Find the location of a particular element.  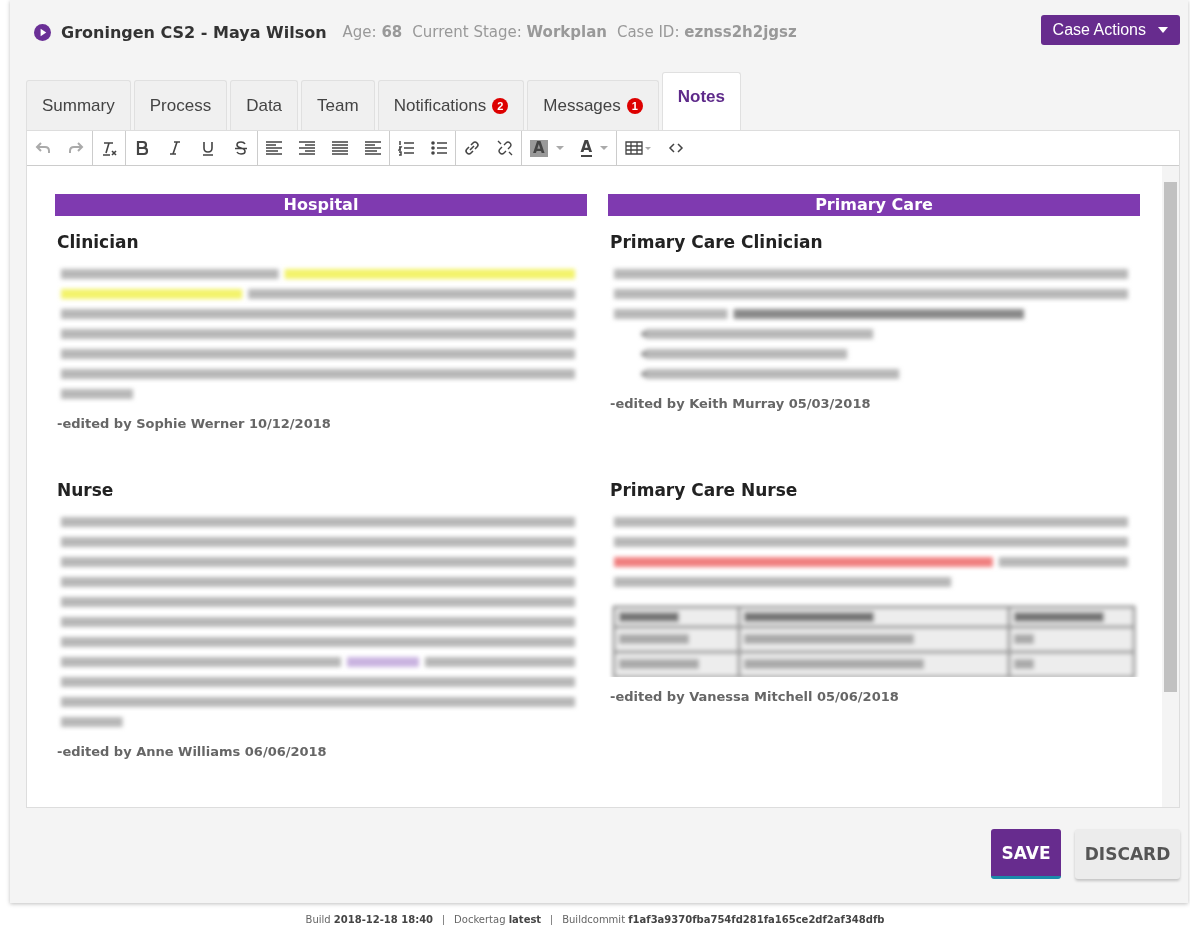

tab: Team is located at coordinates (338, 105).